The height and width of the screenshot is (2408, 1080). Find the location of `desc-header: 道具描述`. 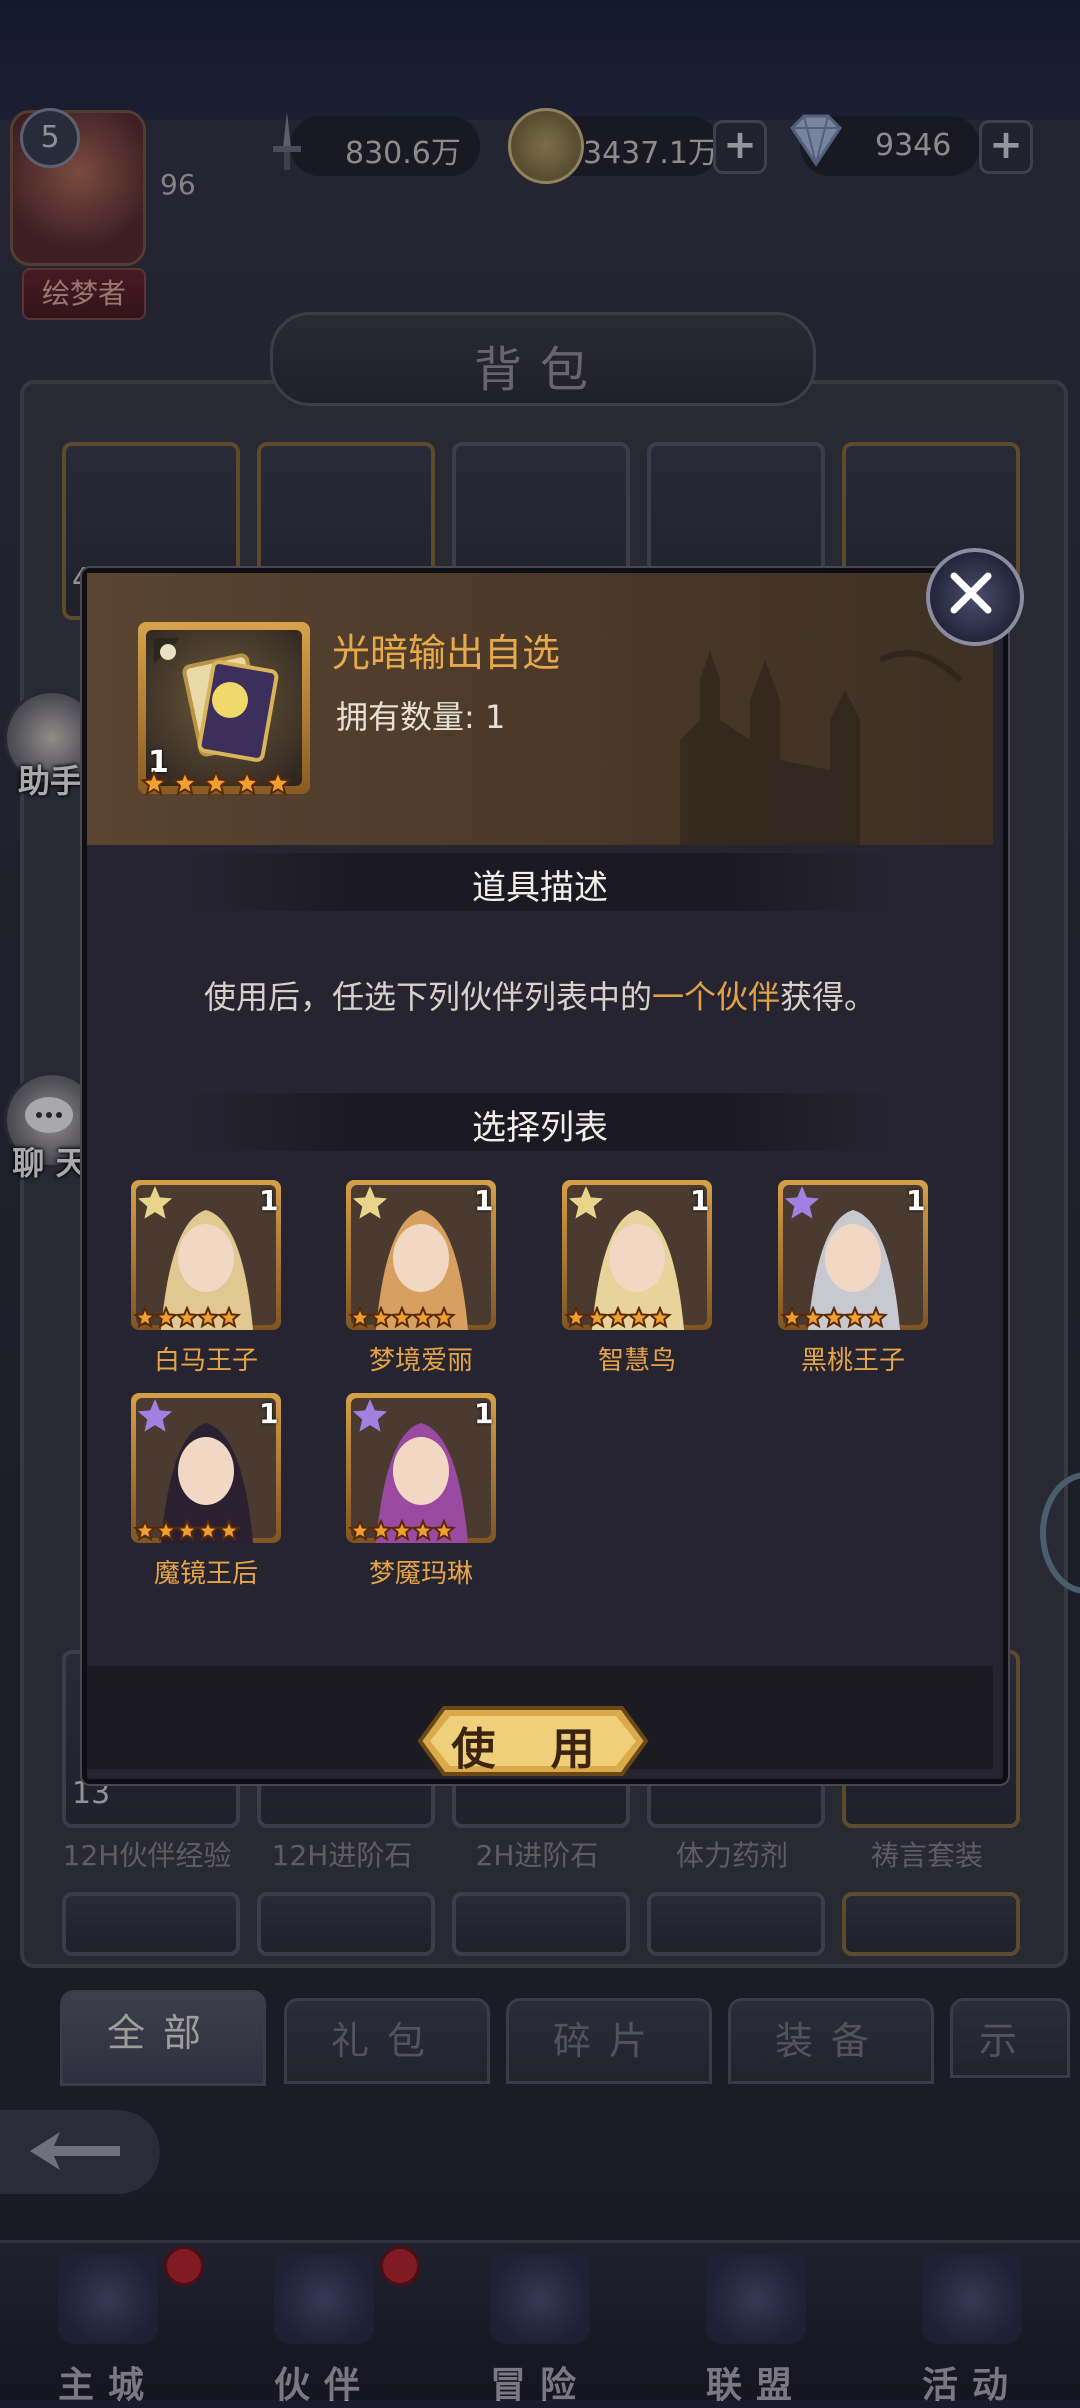

desc-header: 道具描述 is located at coordinates (540, 888).